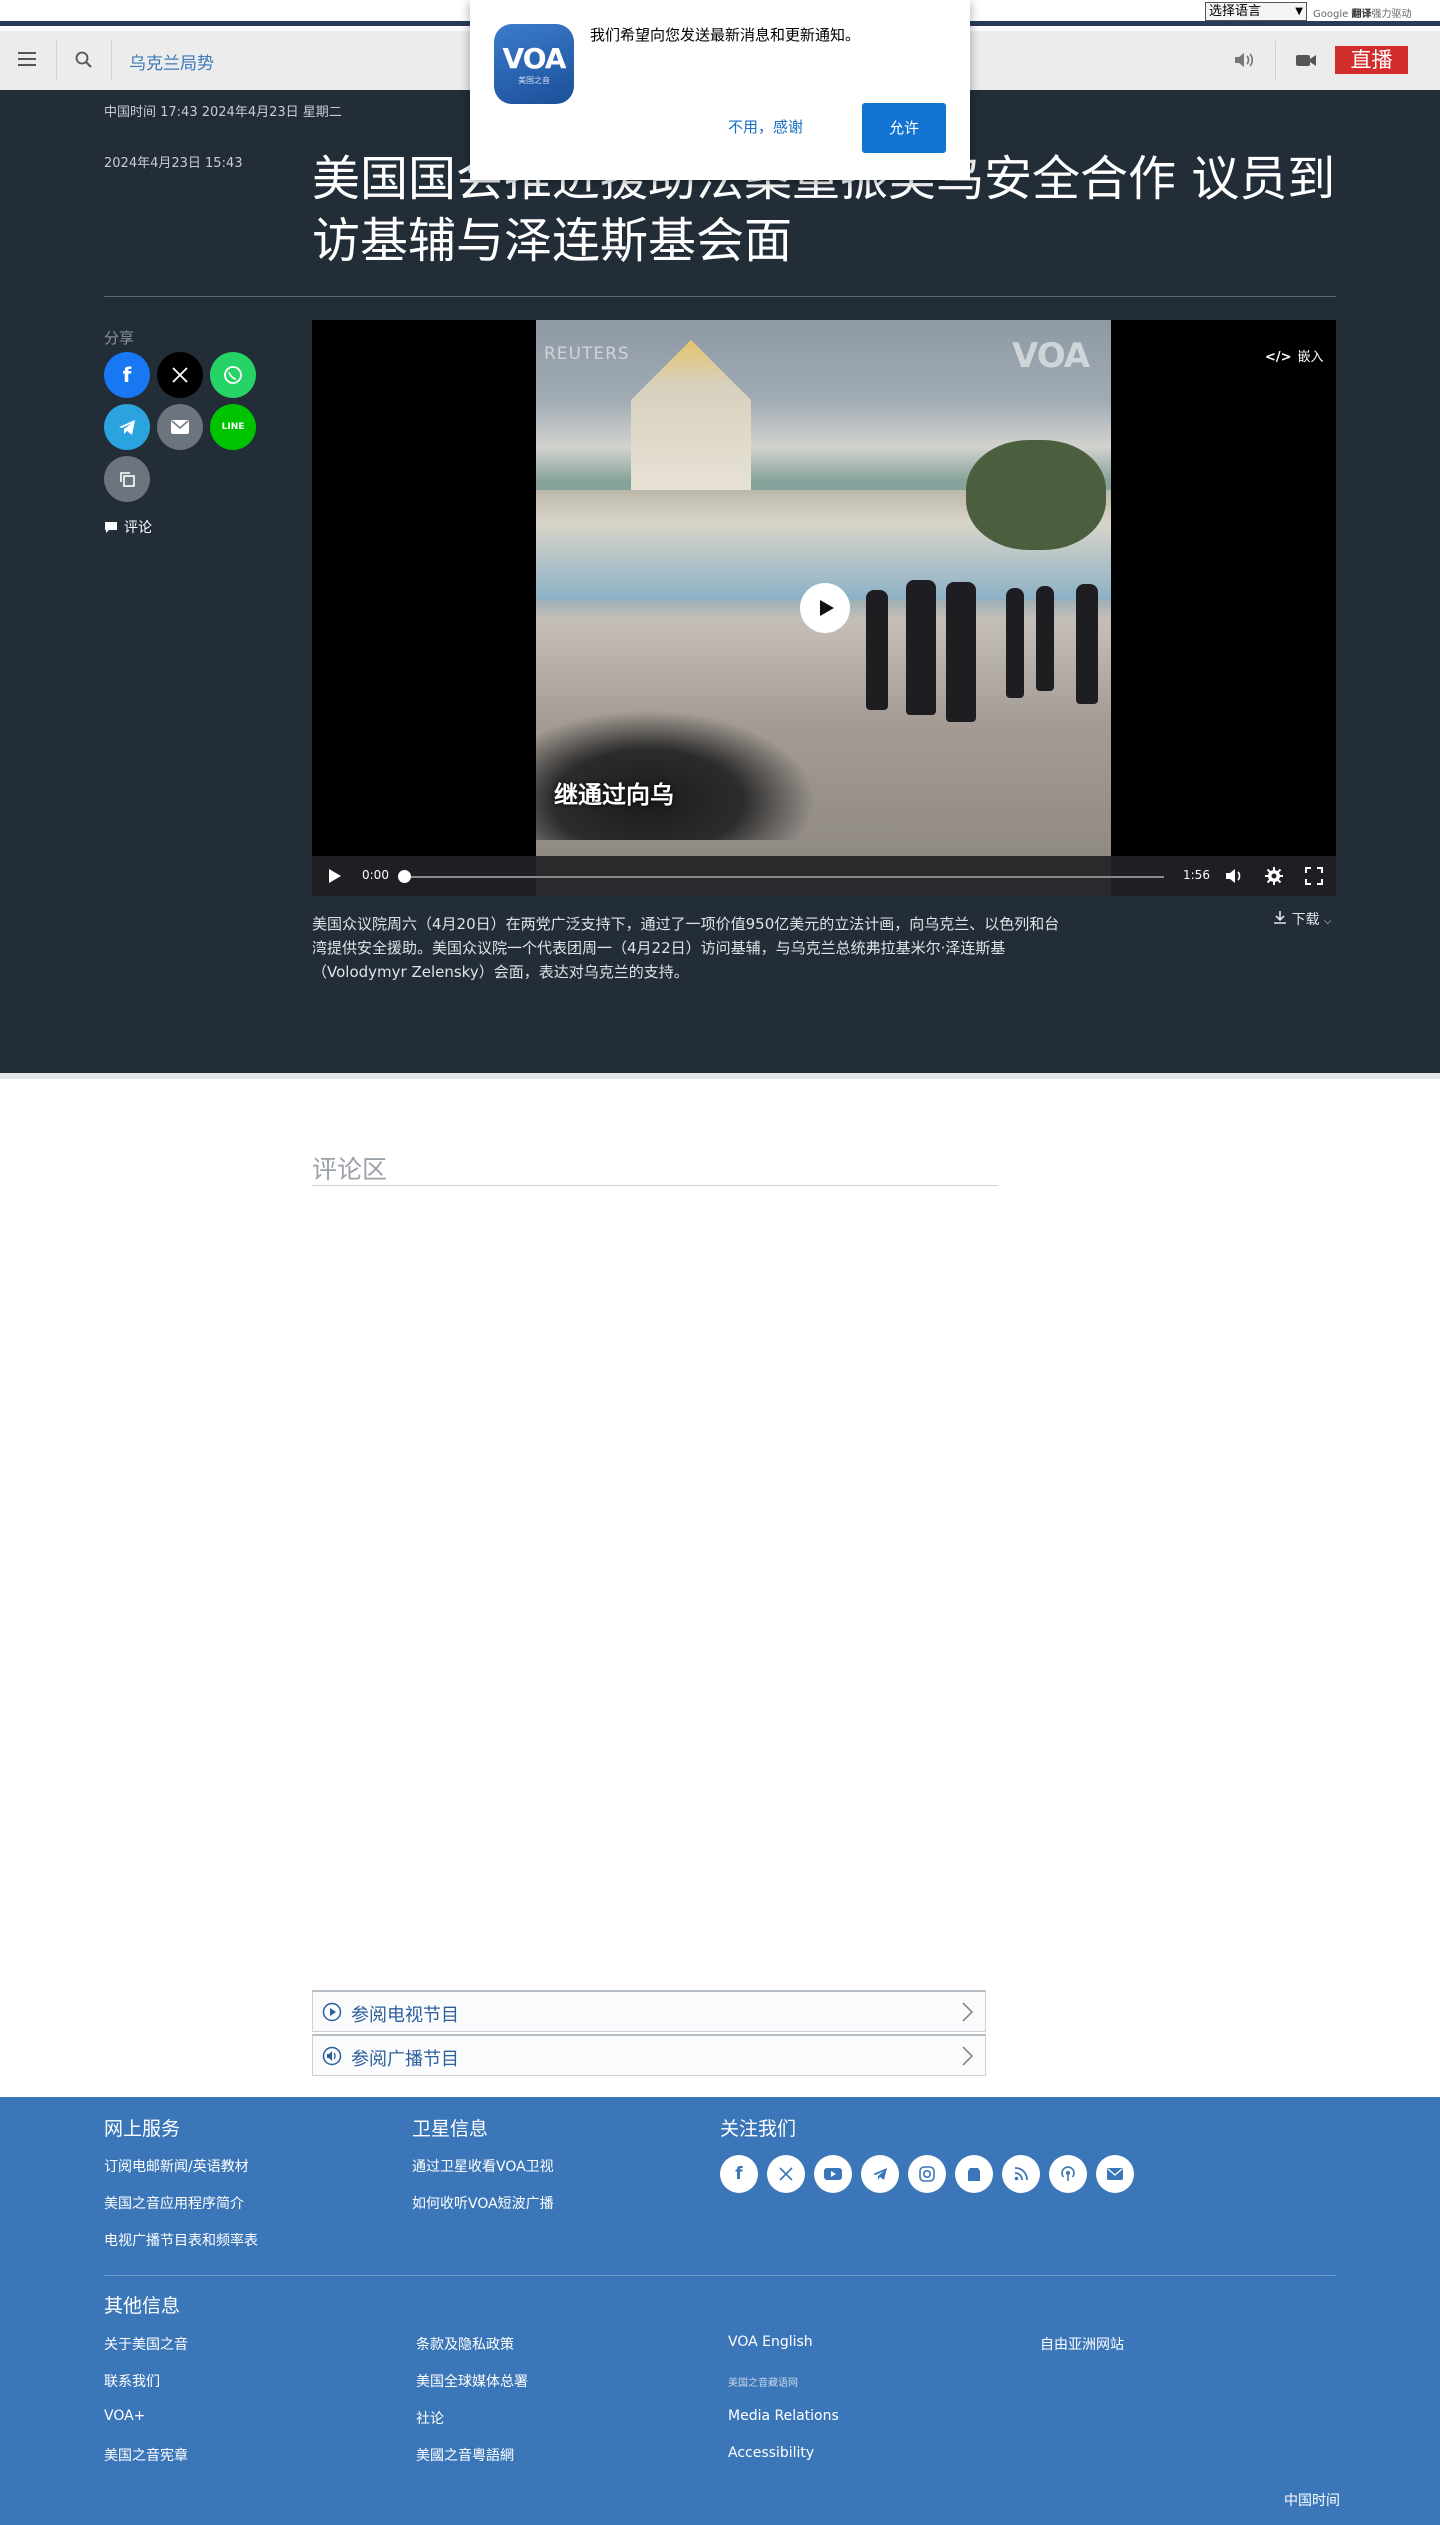  I want to click on footer-link: VOA+, so click(124, 2416).